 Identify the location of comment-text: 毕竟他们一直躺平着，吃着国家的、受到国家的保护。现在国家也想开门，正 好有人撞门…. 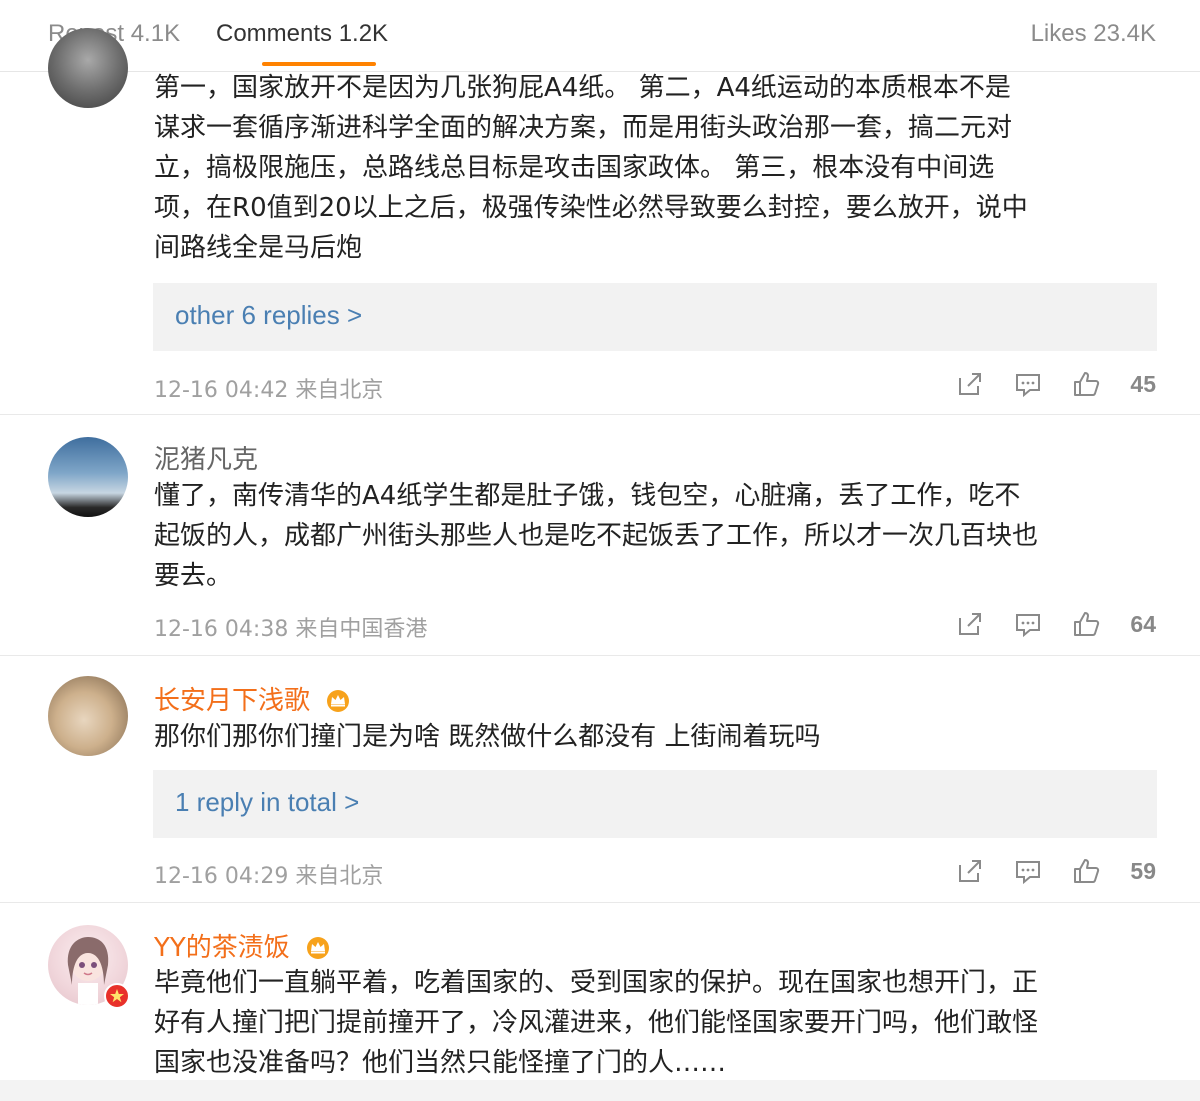
(596, 1023).